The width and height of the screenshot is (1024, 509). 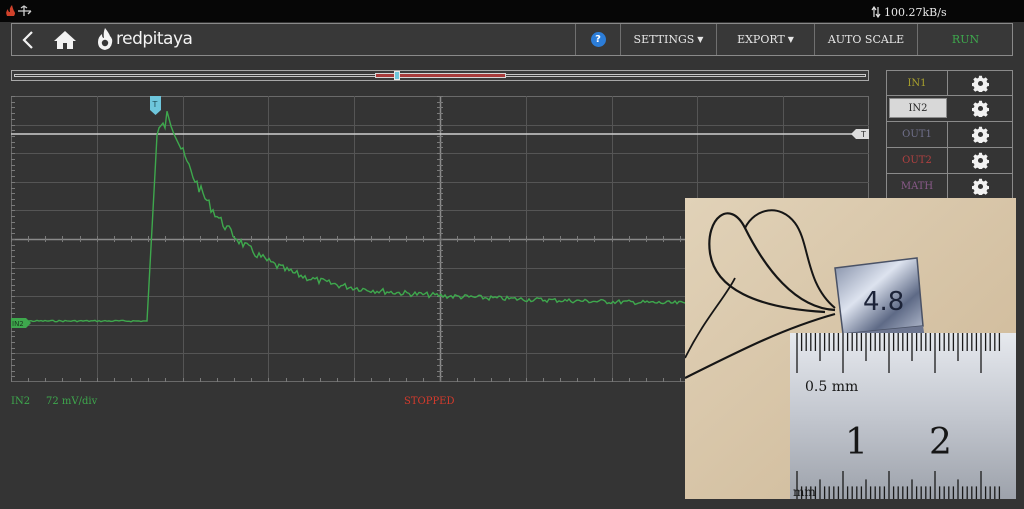 What do you see at coordinates (664, 39) in the screenshot?
I see `settings-label: SETTINGS` at bounding box center [664, 39].